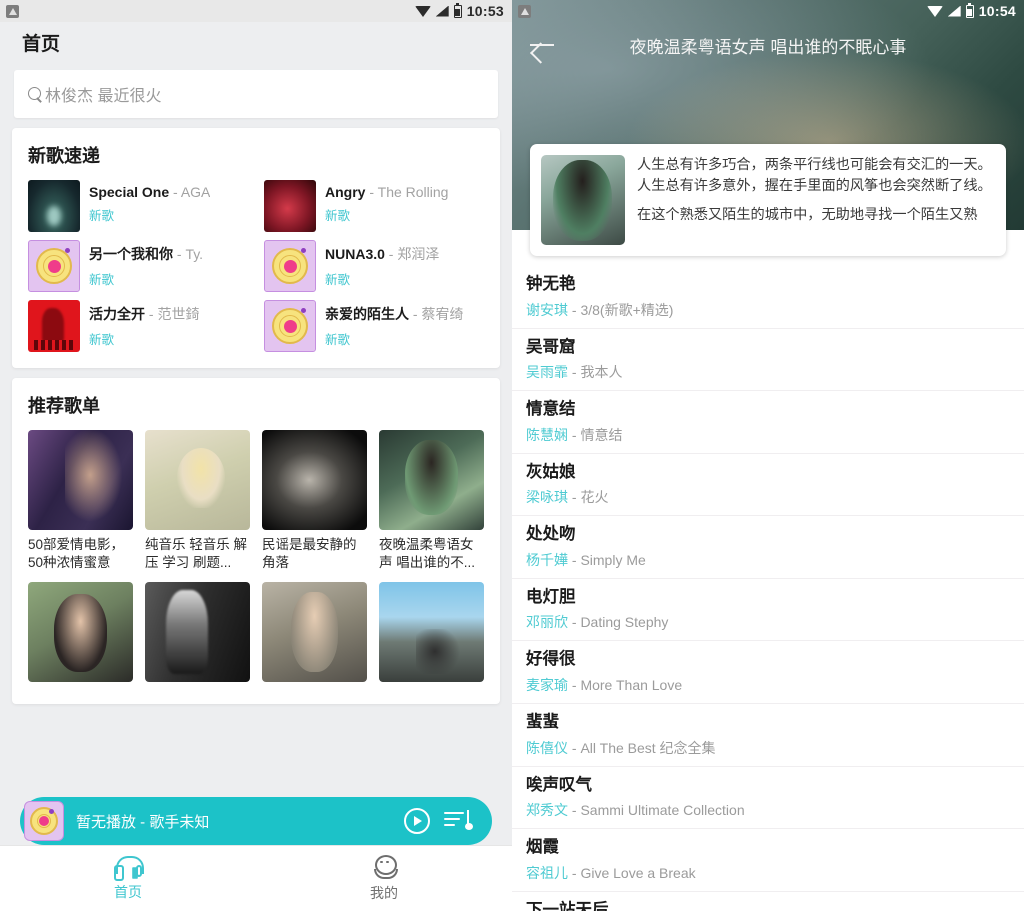 The width and height of the screenshot is (1024, 911). What do you see at coordinates (414, 254) in the screenshot?
I see `song-artist: - 郑润泽` at bounding box center [414, 254].